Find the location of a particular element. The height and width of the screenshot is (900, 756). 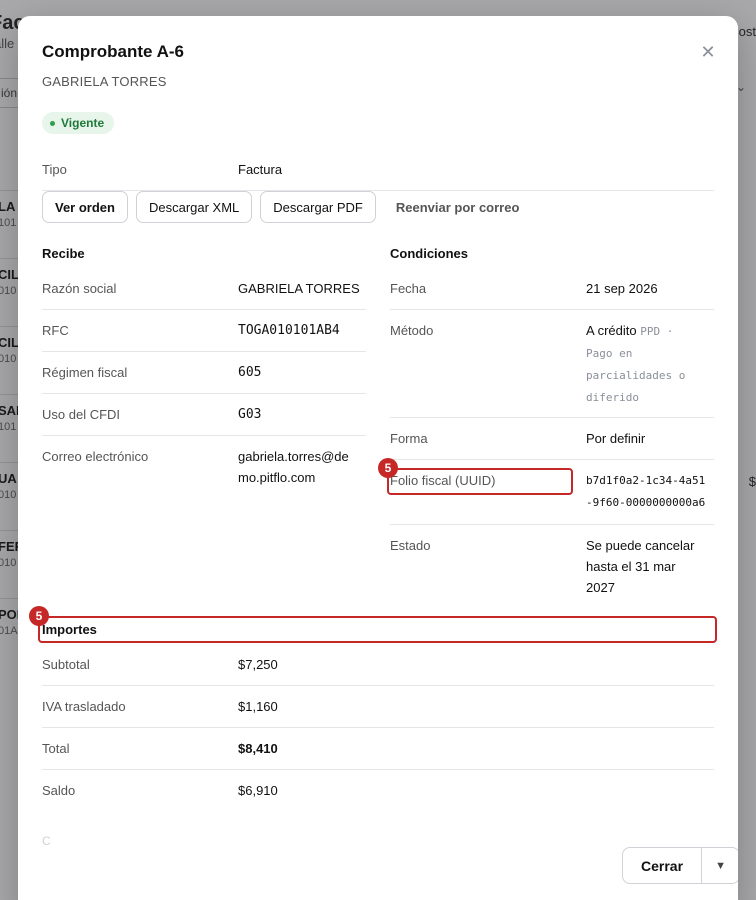

metodo-code: PPD · is located at coordinates (657, 331).